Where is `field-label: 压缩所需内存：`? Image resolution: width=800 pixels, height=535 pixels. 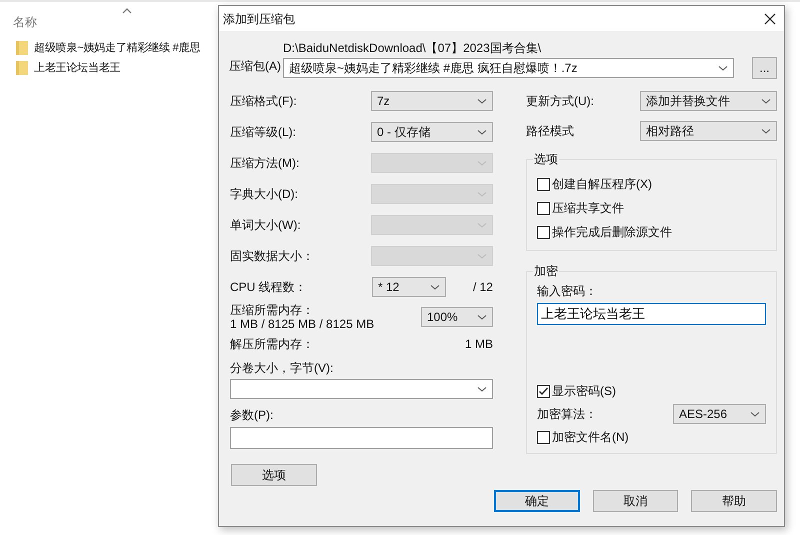
field-label: 压缩所需内存： is located at coordinates (272, 310).